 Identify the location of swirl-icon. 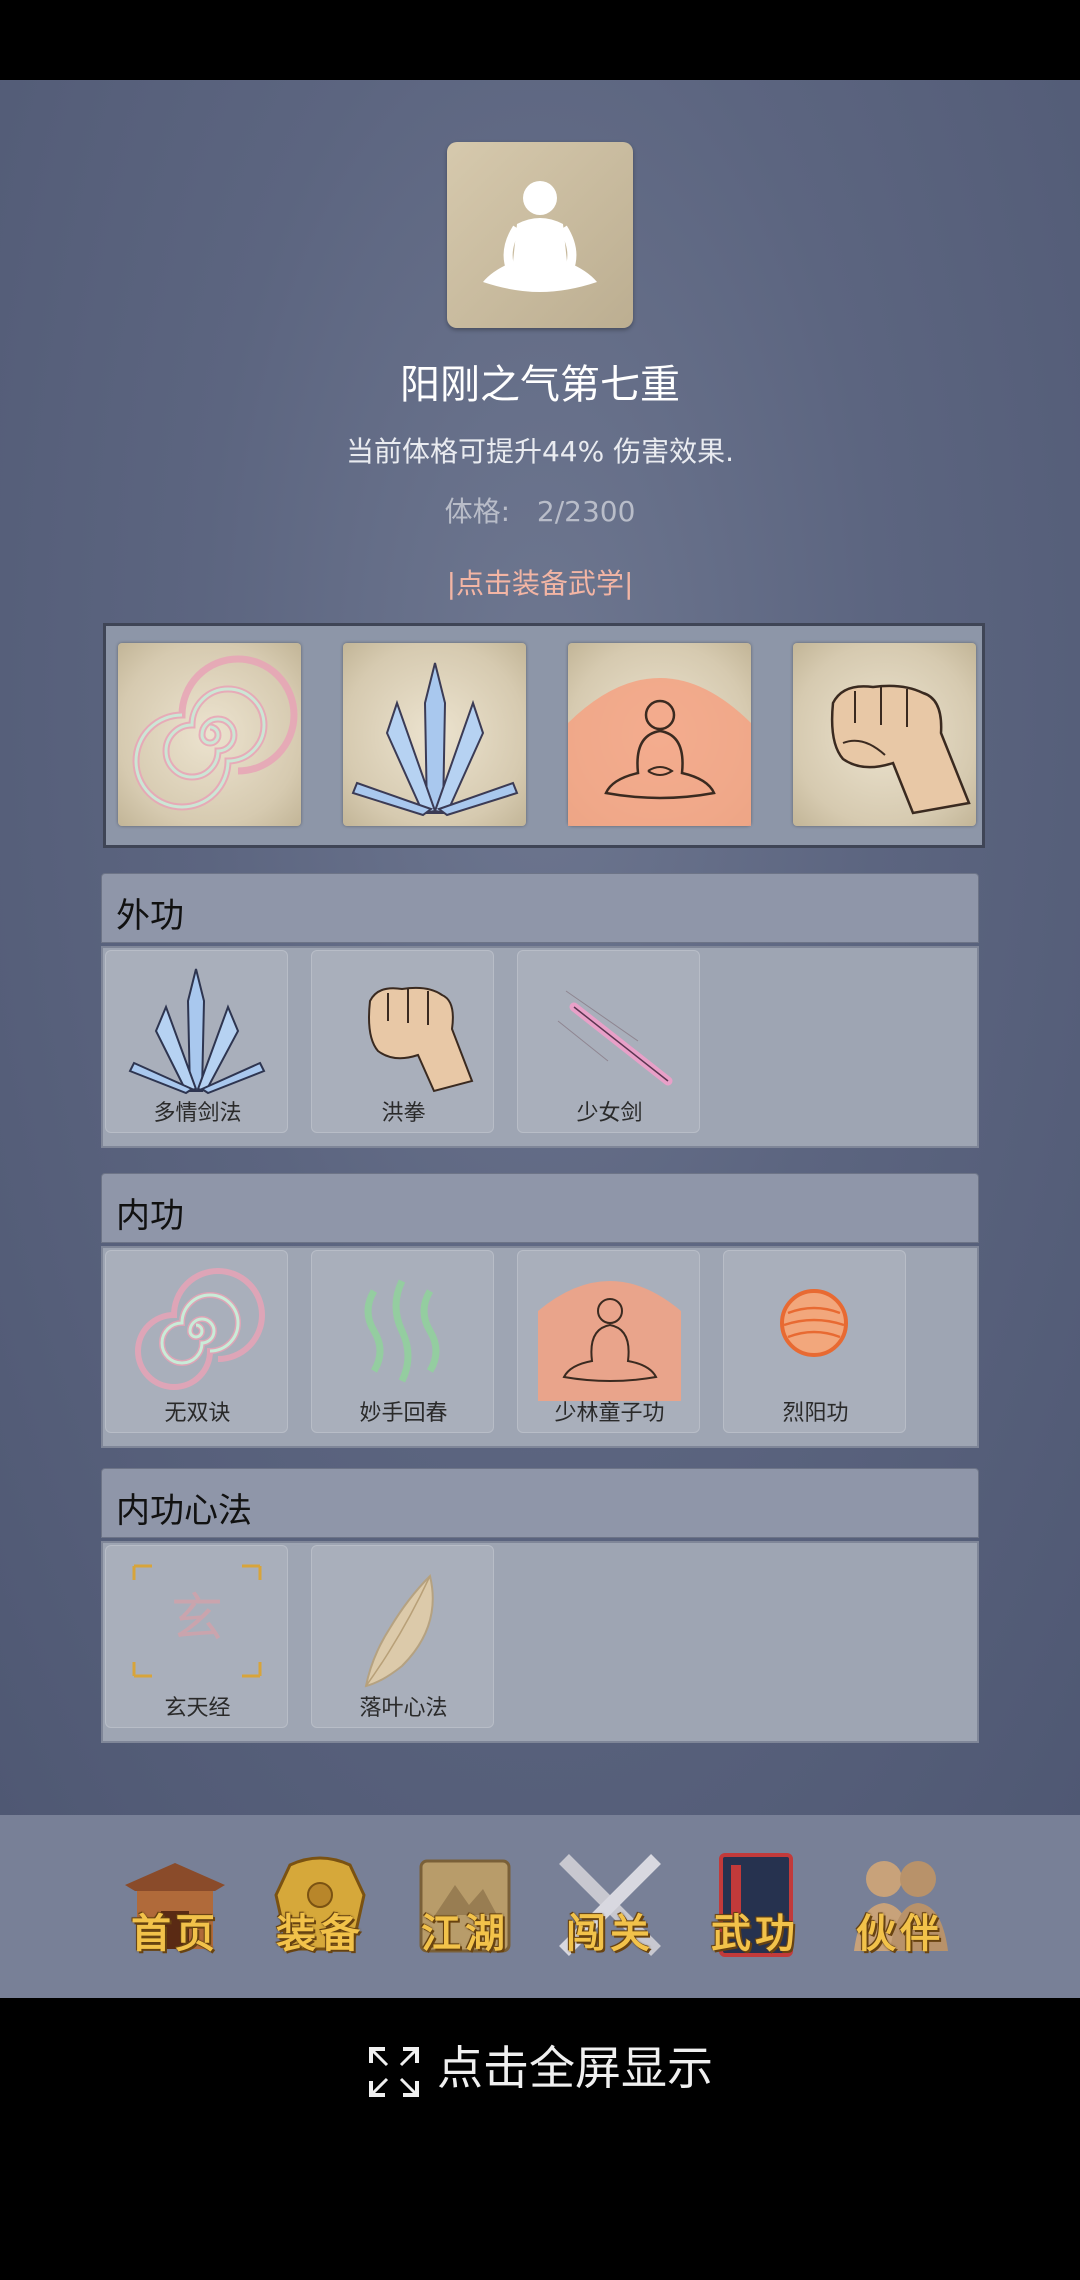
(215, 733).